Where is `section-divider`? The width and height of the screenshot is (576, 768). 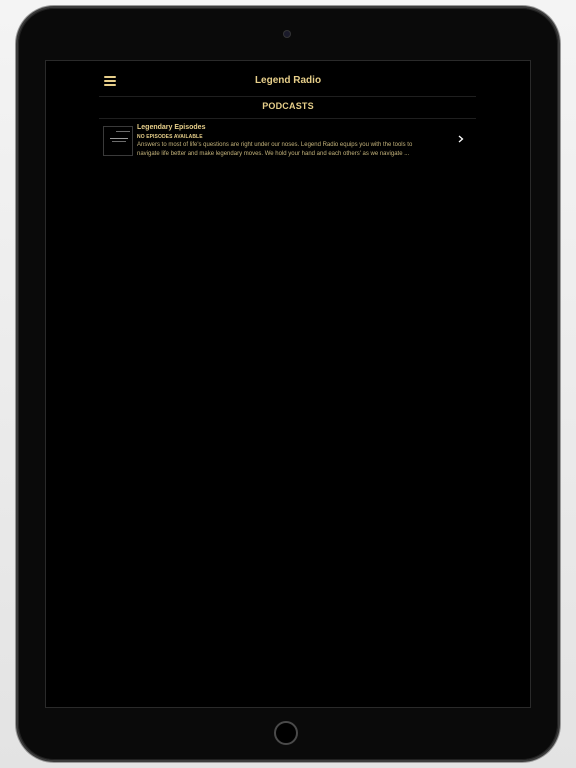 section-divider is located at coordinates (287, 118).